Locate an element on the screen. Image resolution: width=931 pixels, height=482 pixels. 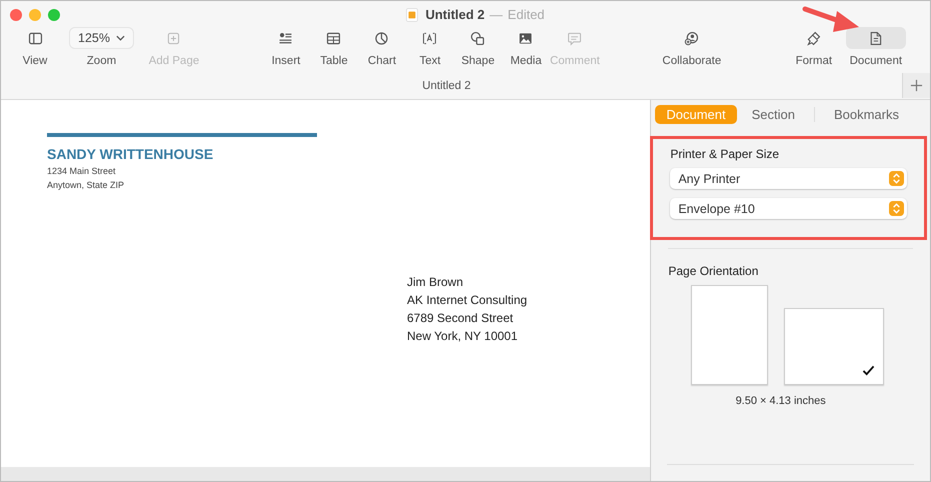
collaborate-icon is located at coordinates (691, 38).